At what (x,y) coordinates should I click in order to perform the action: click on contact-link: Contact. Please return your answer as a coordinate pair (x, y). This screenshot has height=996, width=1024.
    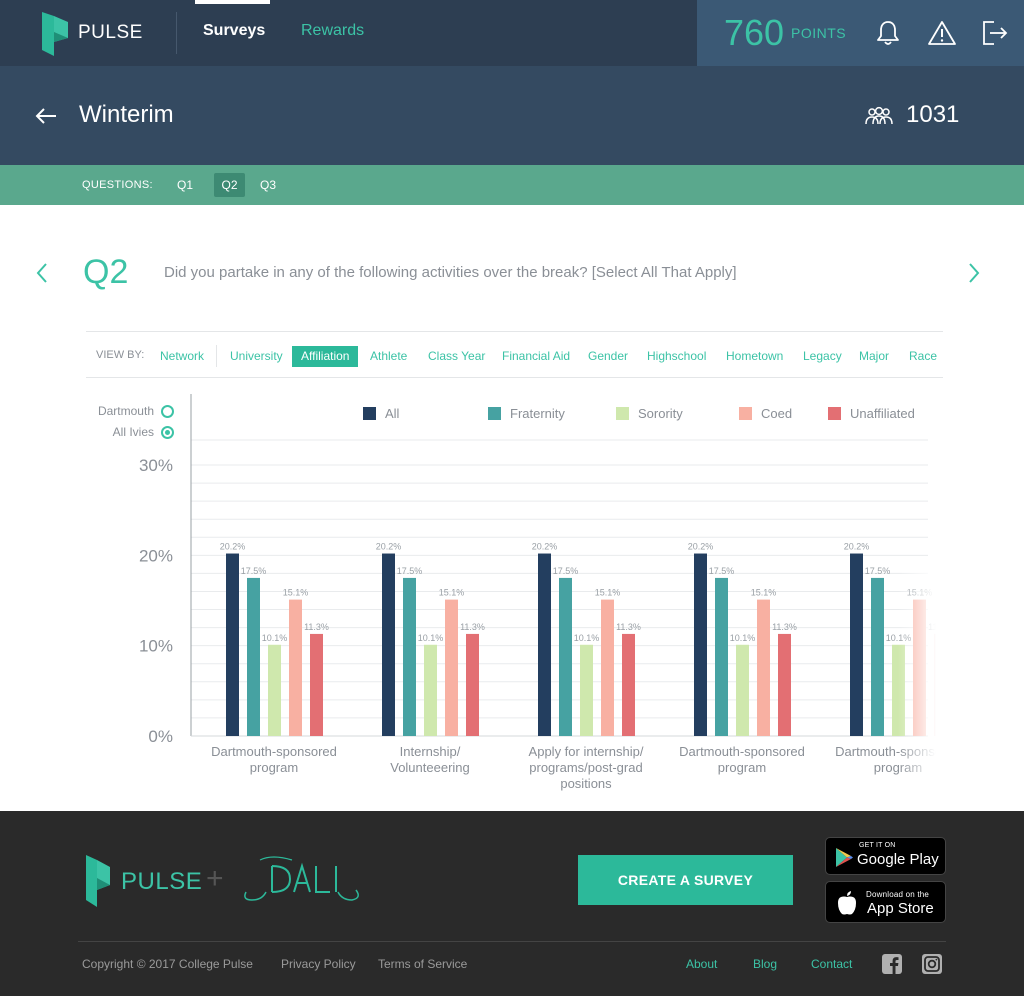
    Looking at the image, I should click on (831, 964).